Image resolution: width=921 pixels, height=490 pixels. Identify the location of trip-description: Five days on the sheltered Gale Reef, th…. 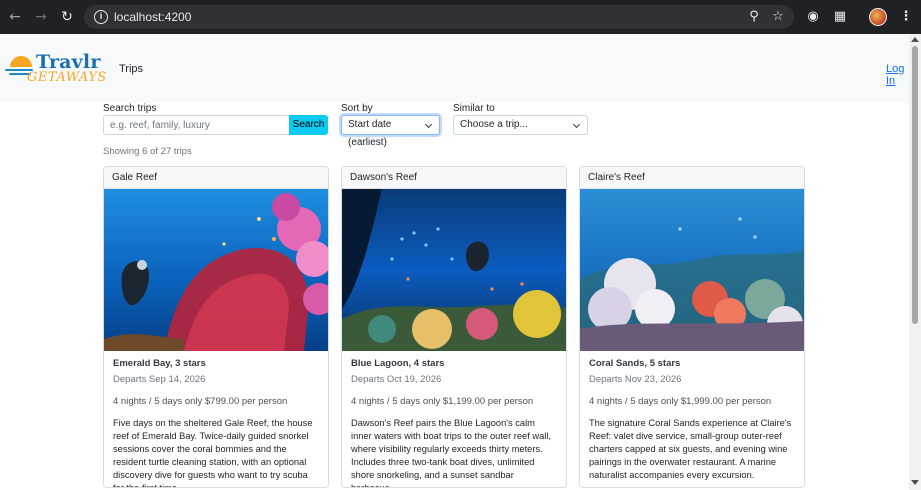
(213, 453).